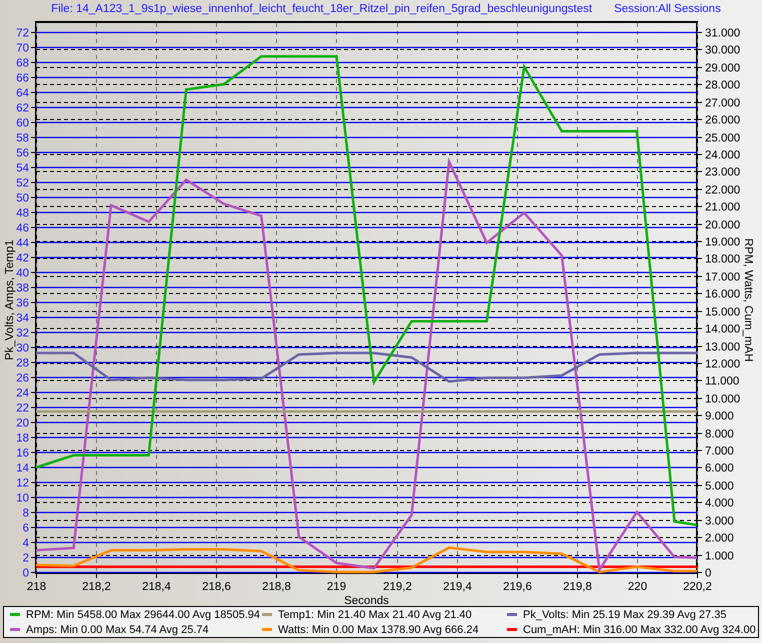 Image resolution: width=762 pixels, height=643 pixels. What do you see at coordinates (22, 364) in the screenshot?
I see `tick-label: 28` at bounding box center [22, 364].